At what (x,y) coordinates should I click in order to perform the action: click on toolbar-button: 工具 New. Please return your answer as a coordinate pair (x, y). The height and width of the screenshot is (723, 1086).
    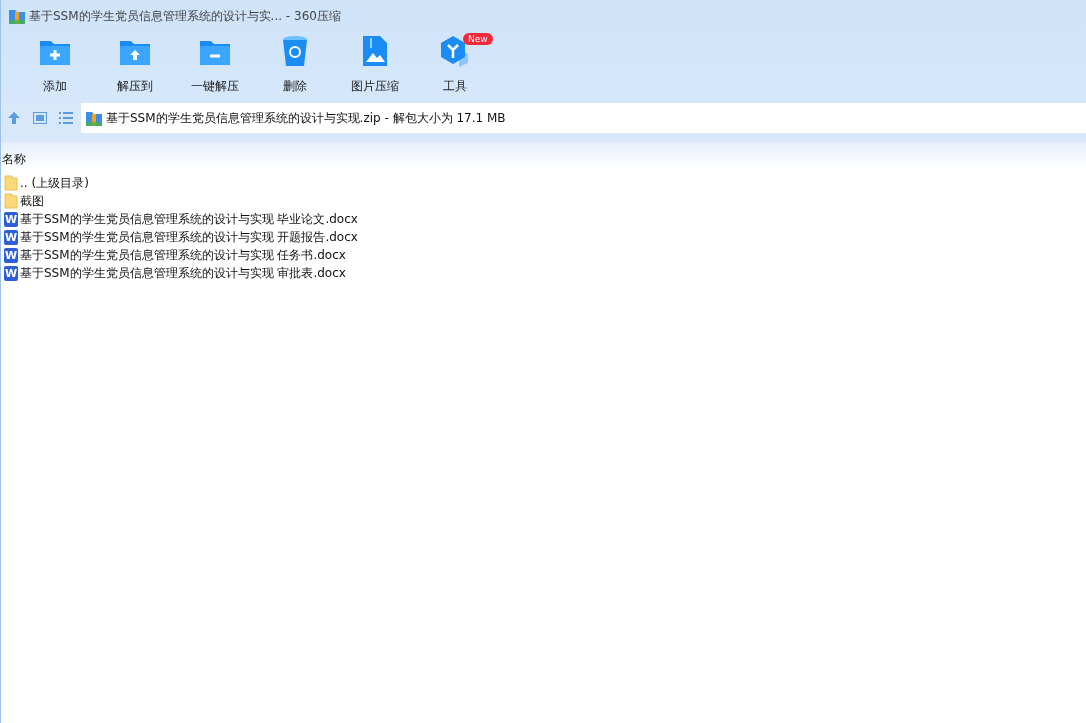
    Looking at the image, I should click on (455, 64).